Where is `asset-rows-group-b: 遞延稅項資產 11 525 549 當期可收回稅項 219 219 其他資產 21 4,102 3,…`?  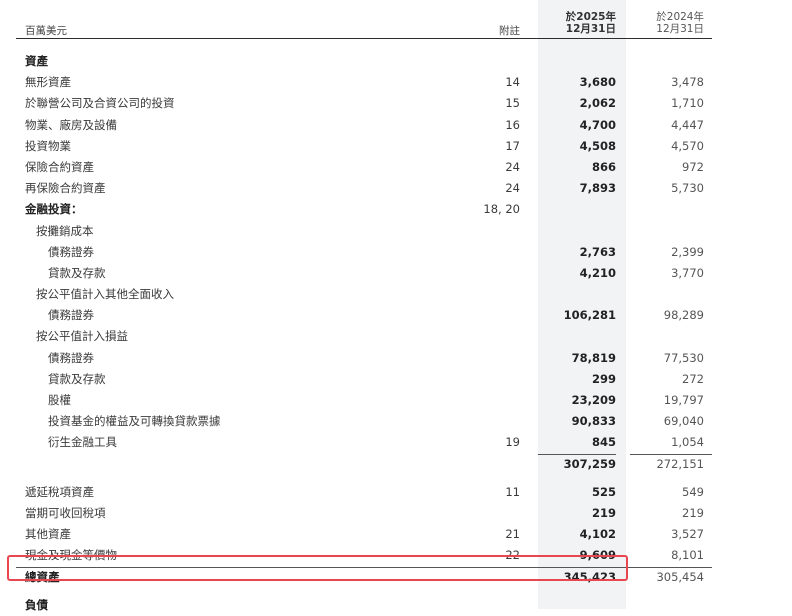 asset-rows-group-b: 遞延稅項資產 11 525 549 當期可收回稅項 219 219 其他資產 21 4,102 3,… is located at coordinates (396, 524).